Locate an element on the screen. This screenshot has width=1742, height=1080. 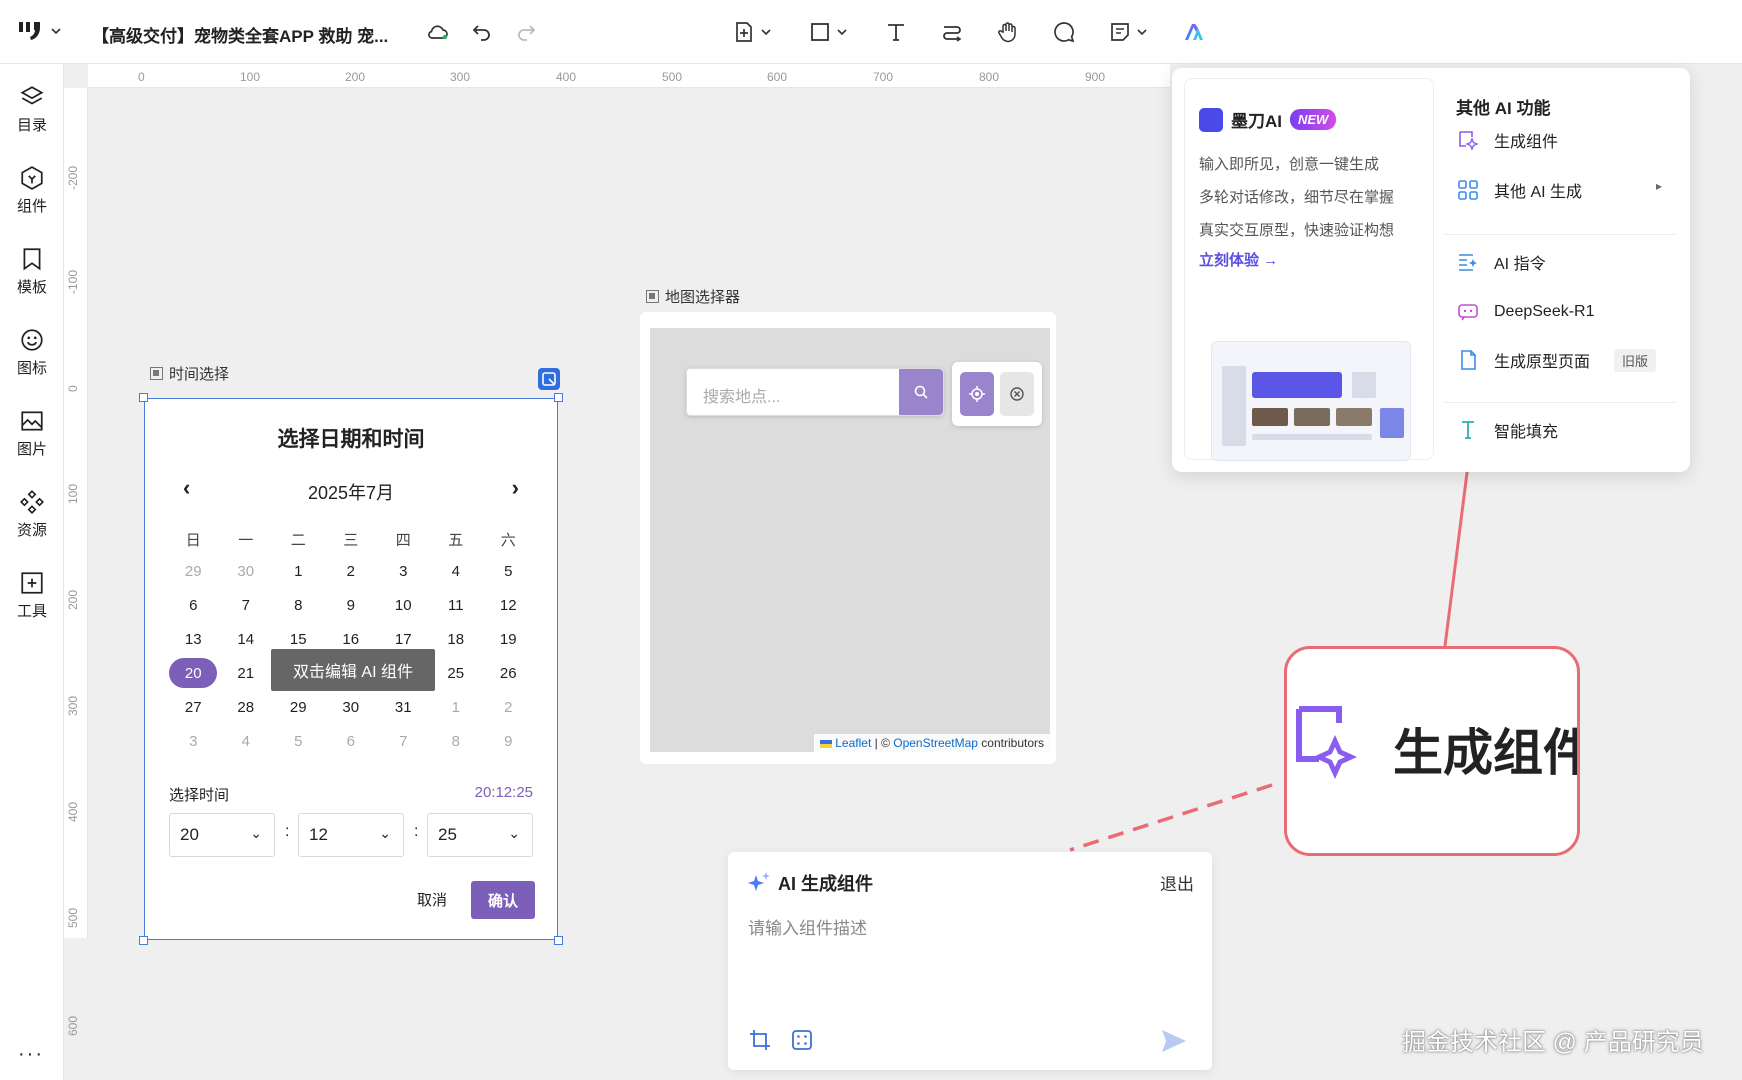
comment-icon is located at coordinates (1064, 32).